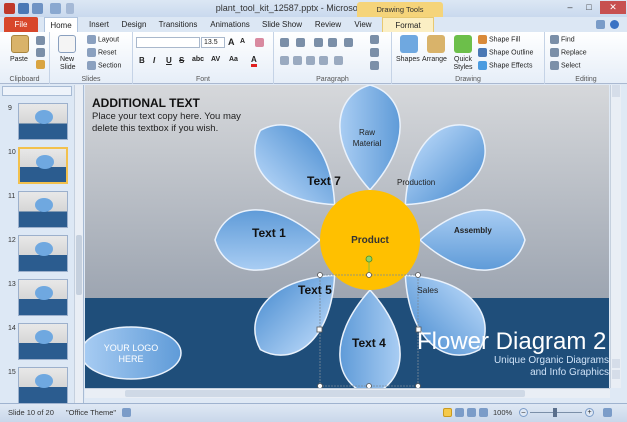 The width and height of the screenshot is (627, 422). I want to click on arrange-icon, so click(436, 44).